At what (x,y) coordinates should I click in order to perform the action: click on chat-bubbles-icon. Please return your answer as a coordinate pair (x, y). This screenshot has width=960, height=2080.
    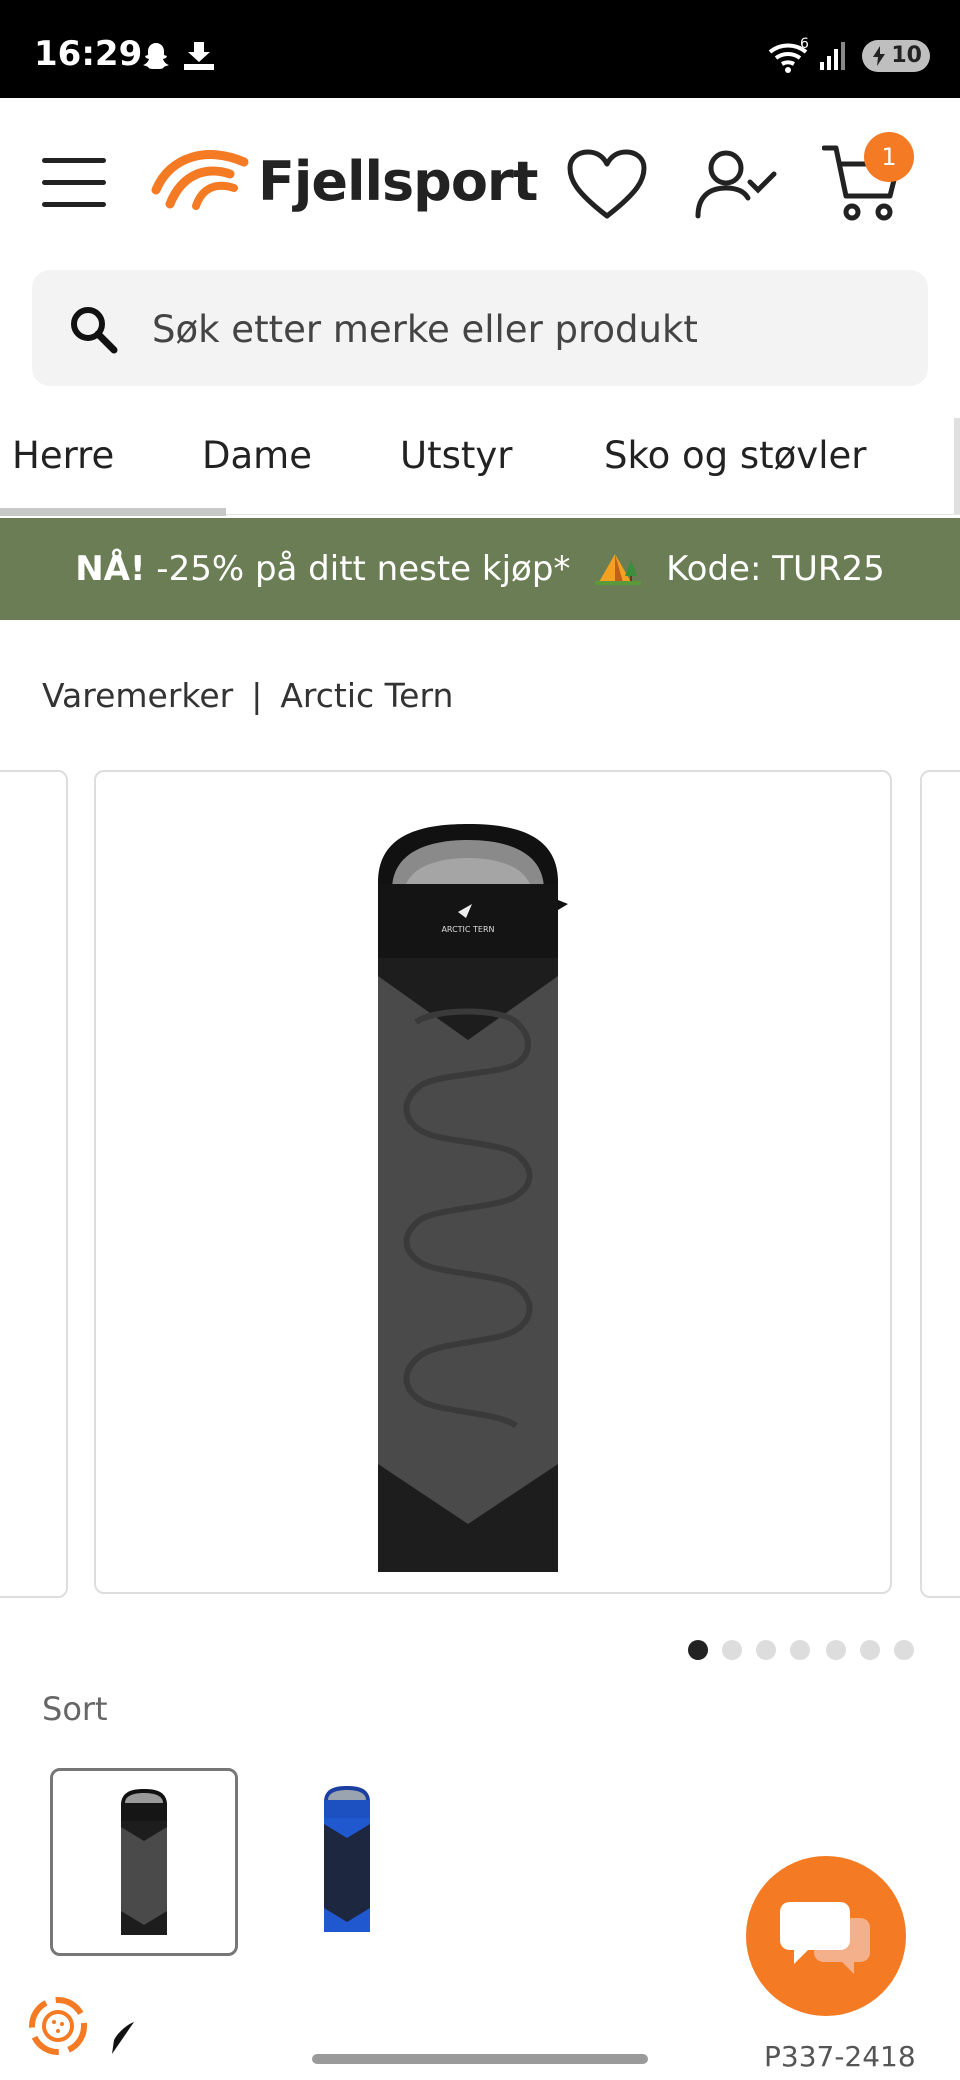
    Looking at the image, I should click on (825, 1938).